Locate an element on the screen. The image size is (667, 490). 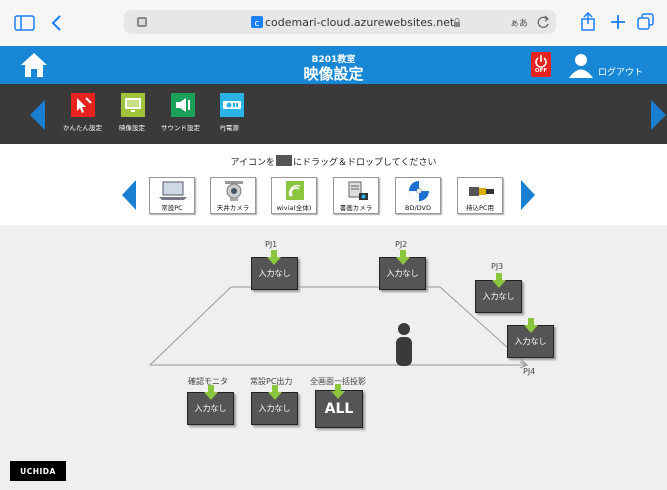
laptop-icon is located at coordinates (173, 190).